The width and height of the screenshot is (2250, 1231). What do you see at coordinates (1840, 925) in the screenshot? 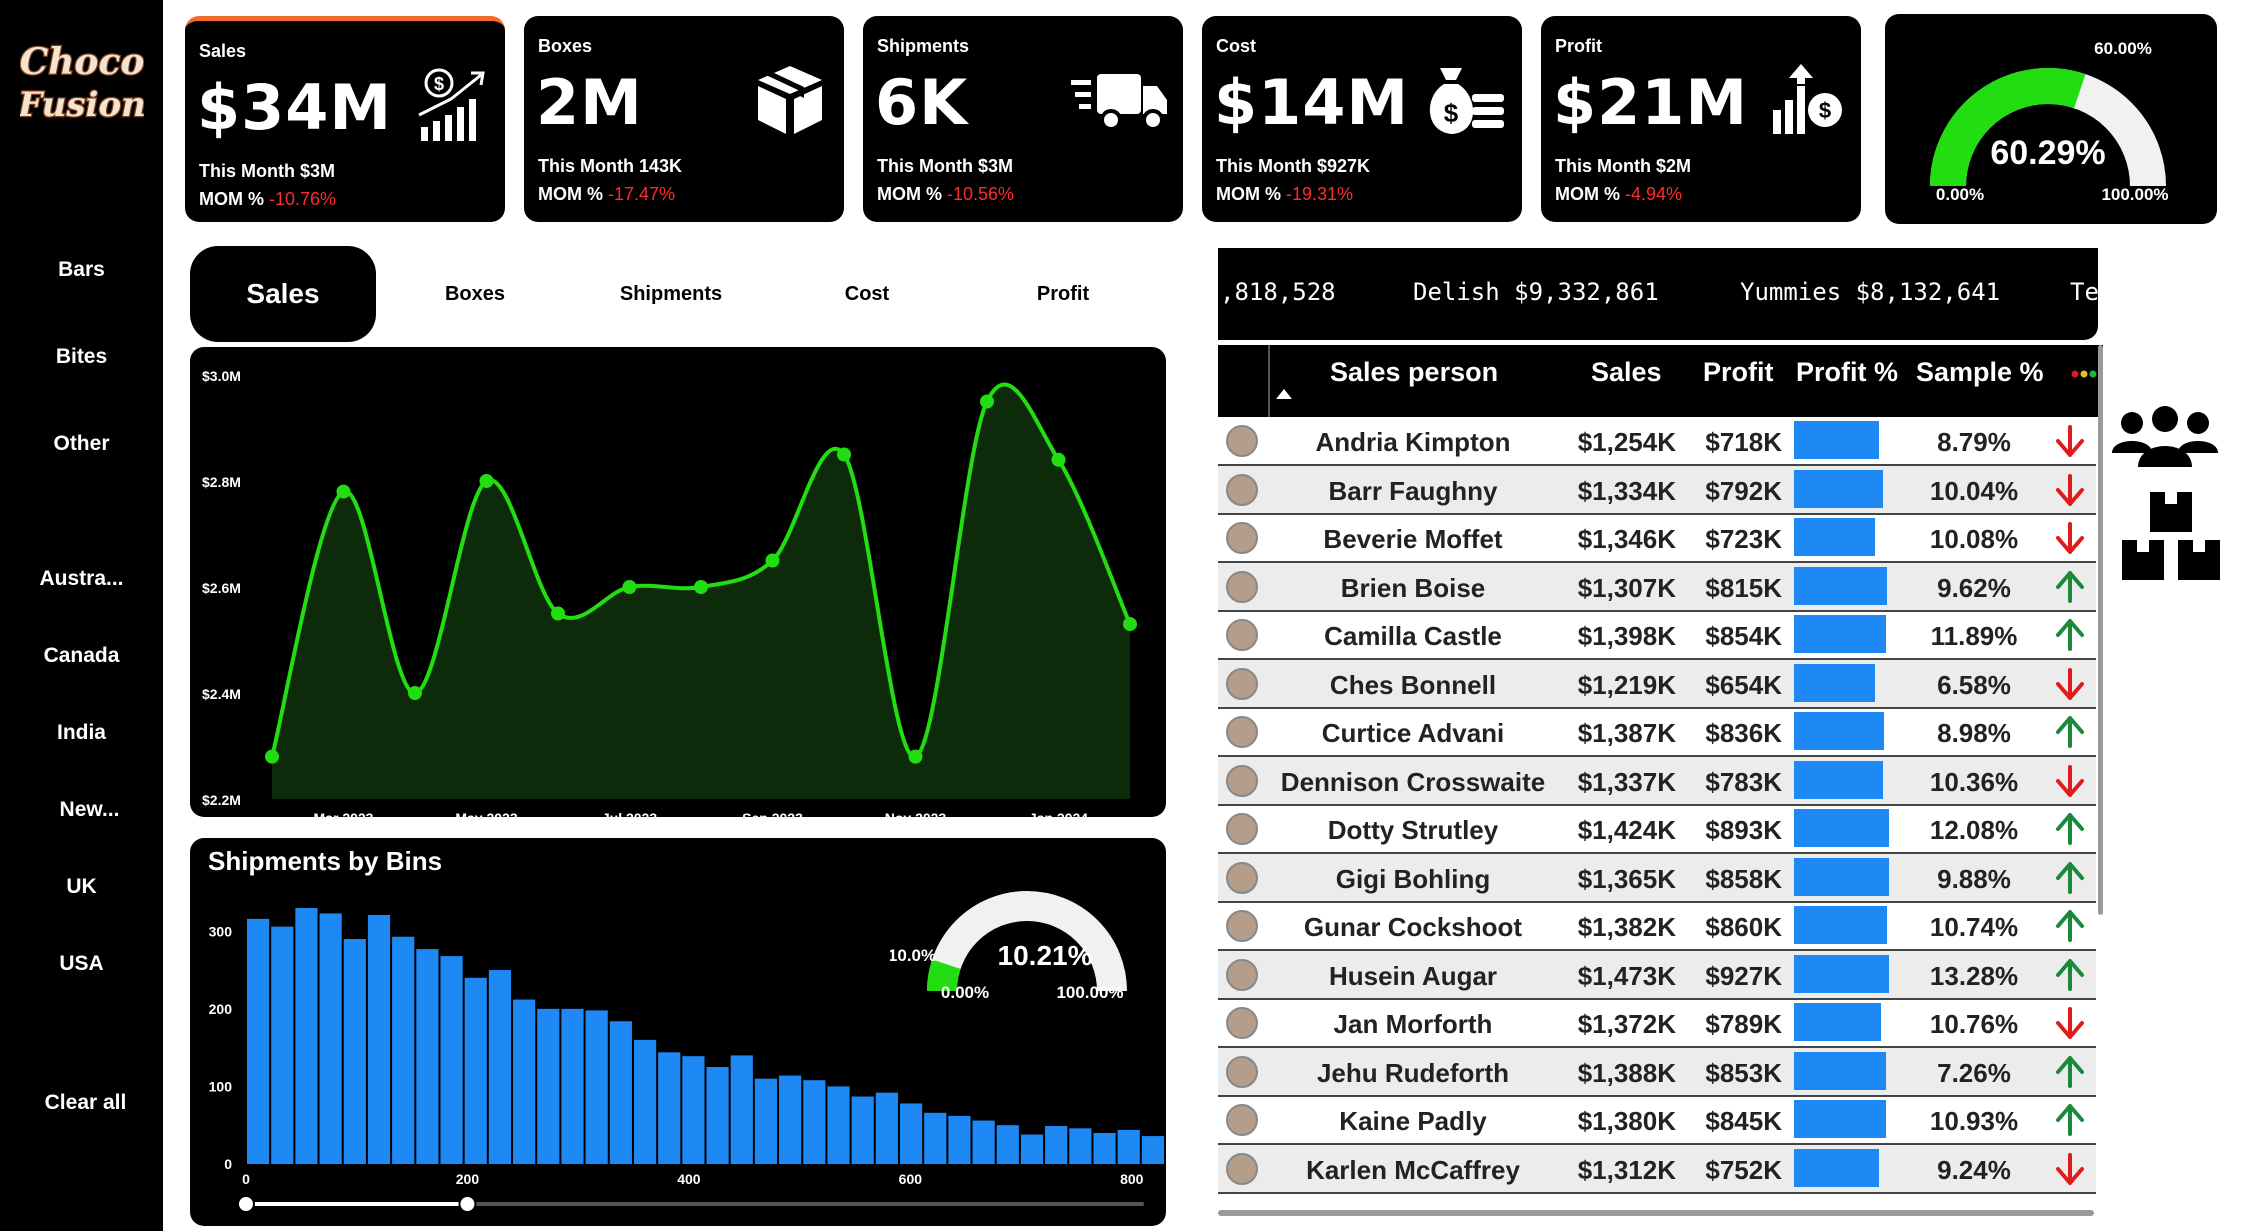
I see `profit-pct-bar` at bounding box center [1840, 925].